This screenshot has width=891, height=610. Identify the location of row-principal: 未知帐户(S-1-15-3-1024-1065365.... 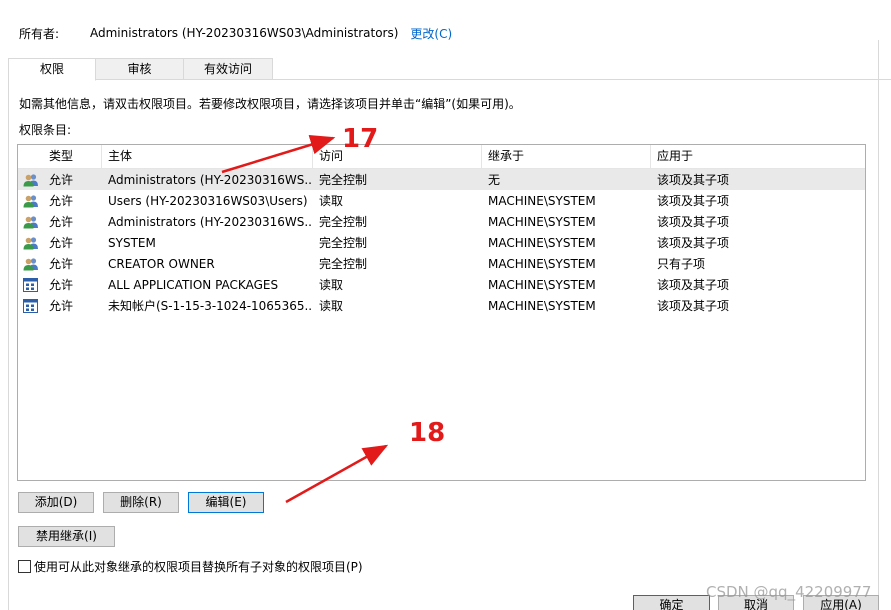
(210, 306).